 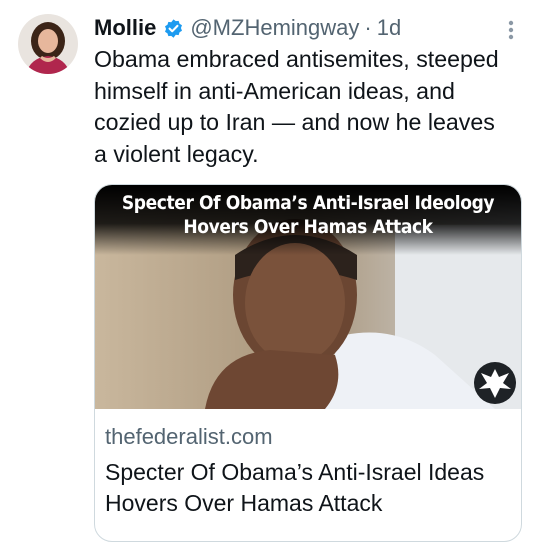 What do you see at coordinates (389, 28) in the screenshot?
I see `tweet-timestamp: 1d` at bounding box center [389, 28].